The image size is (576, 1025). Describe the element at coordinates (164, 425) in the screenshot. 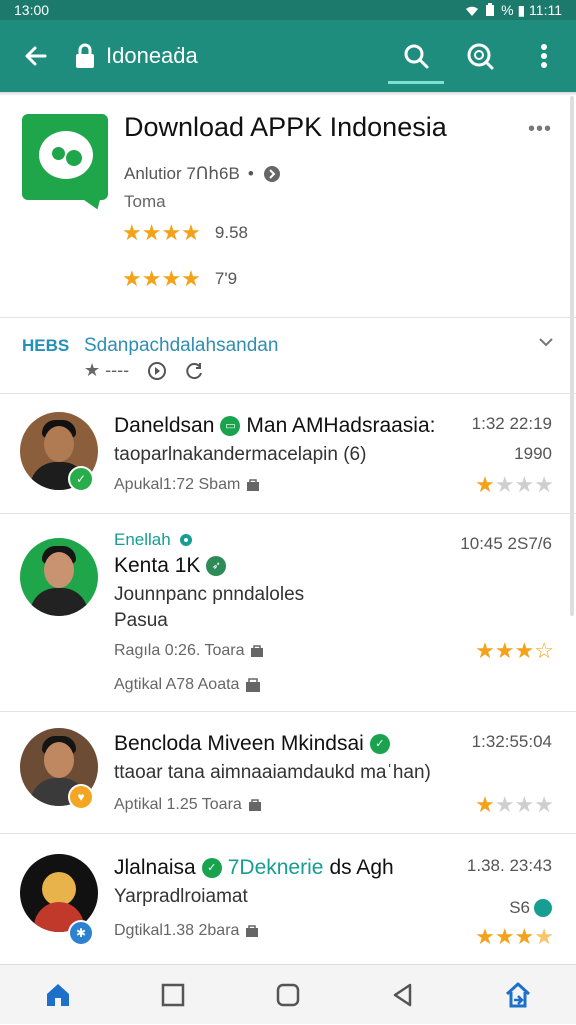

I see `reviewer-name-text: Daneldsan` at that location.